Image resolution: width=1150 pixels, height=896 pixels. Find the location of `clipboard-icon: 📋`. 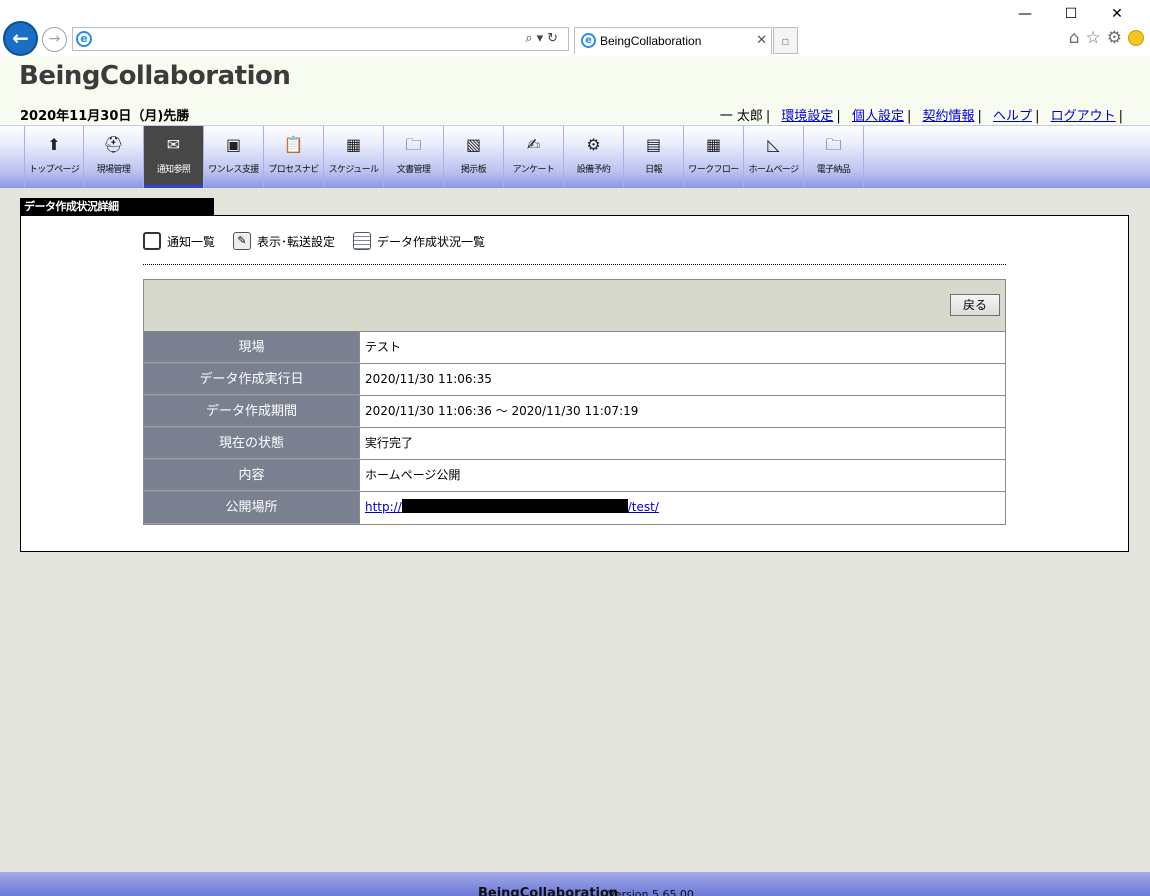

clipboard-icon: 📋 is located at coordinates (293, 144).